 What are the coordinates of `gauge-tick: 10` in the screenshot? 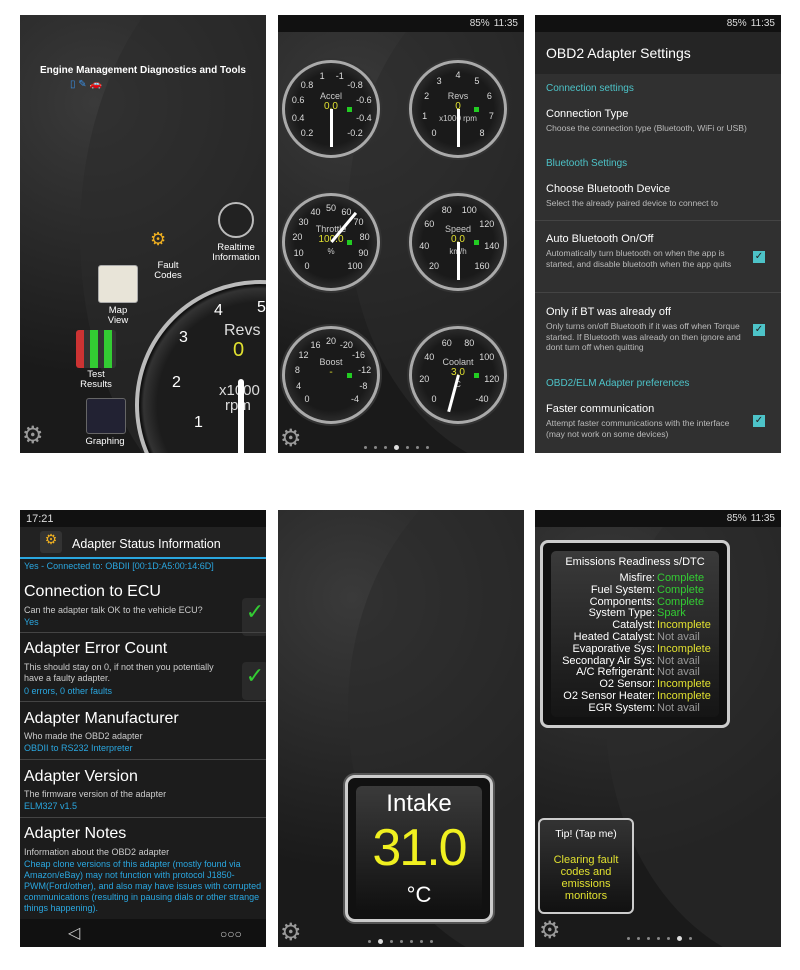 It's located at (298, 252).